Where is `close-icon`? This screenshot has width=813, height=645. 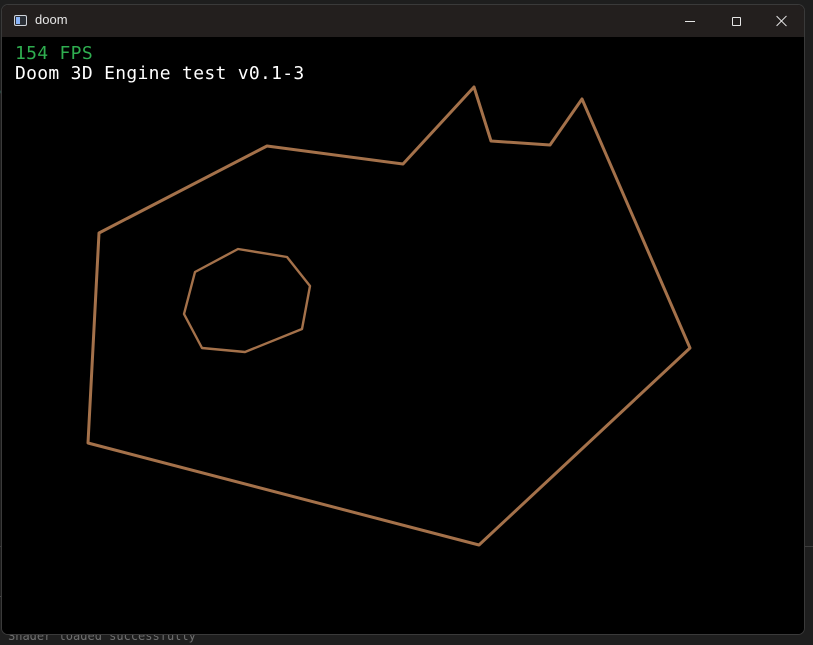
close-icon is located at coordinates (782, 21).